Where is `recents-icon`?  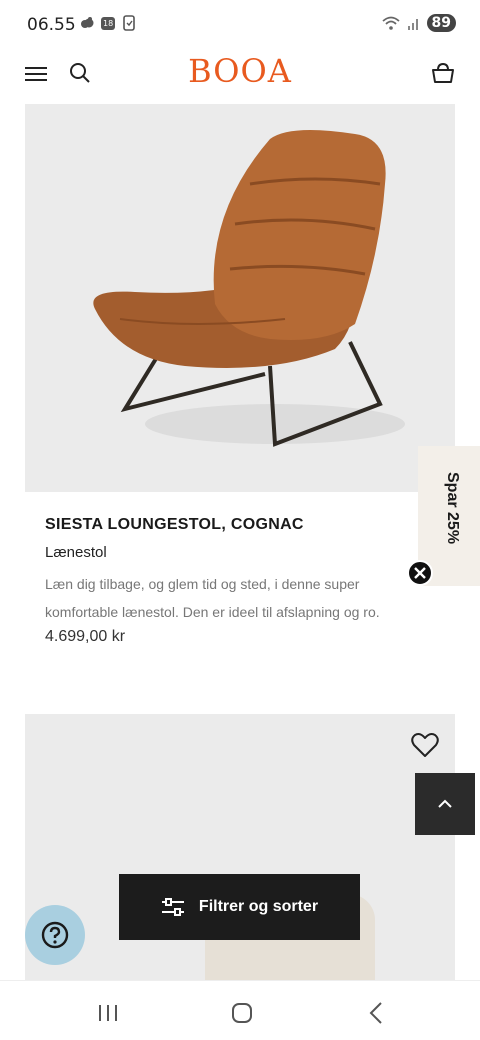
recents-icon is located at coordinates (108, 1013).